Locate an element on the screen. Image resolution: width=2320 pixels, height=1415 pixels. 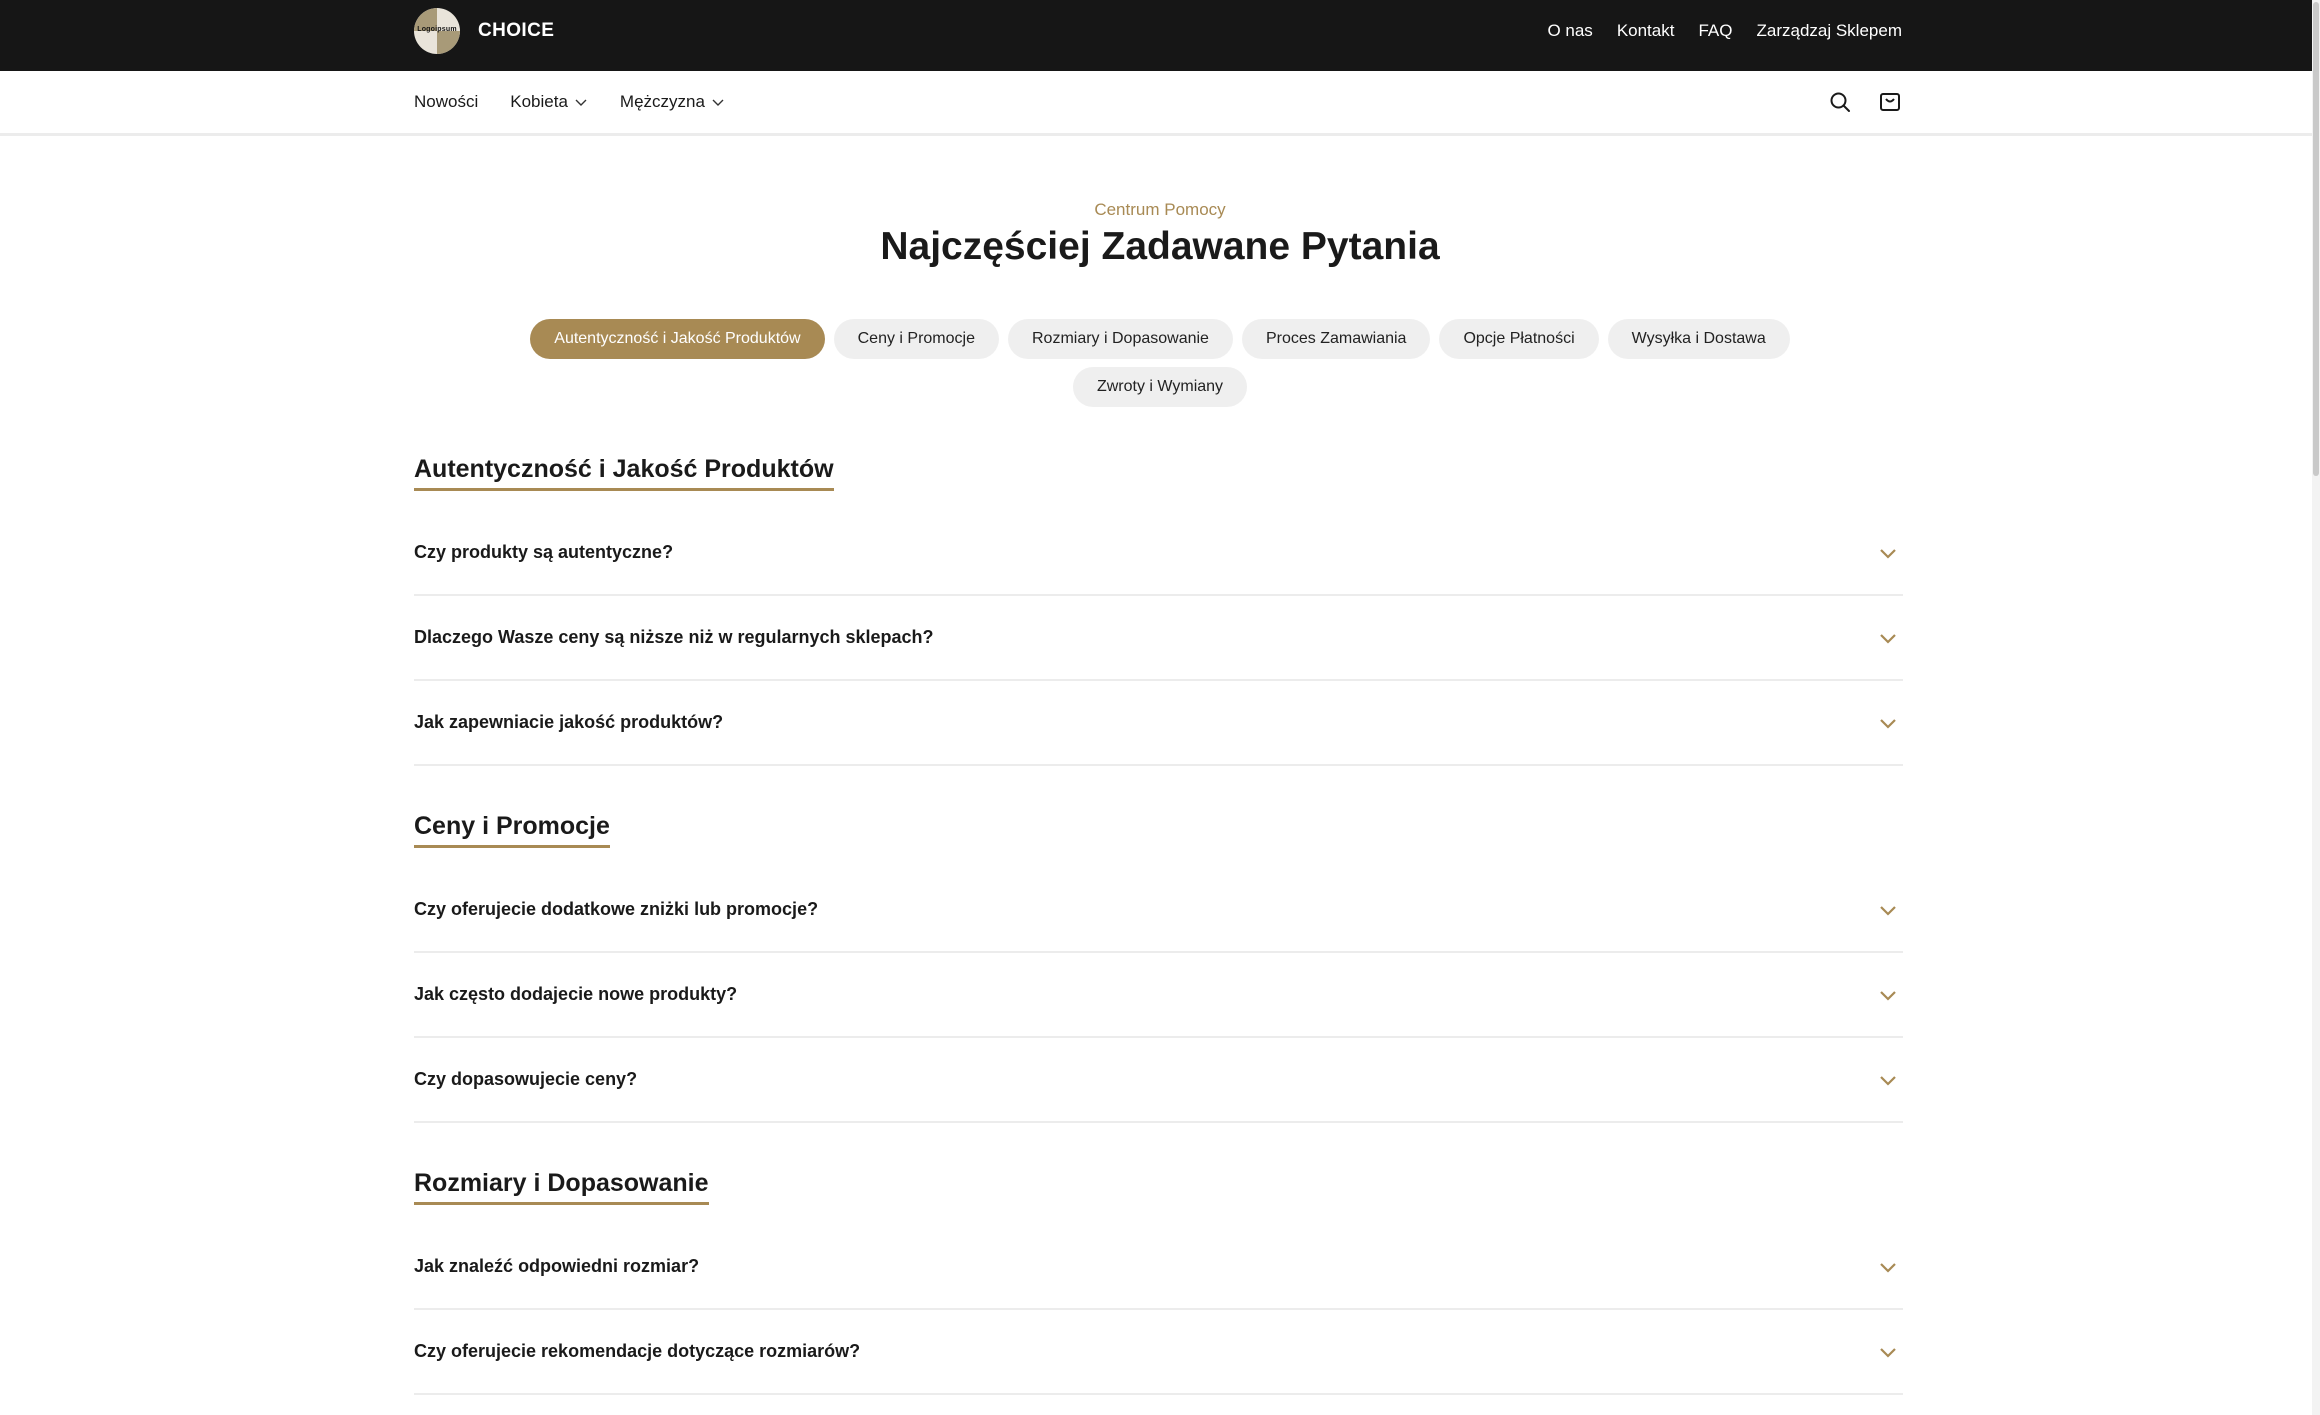
tab-ordering-process: Proces Zamawiania is located at coordinates (1336, 339).